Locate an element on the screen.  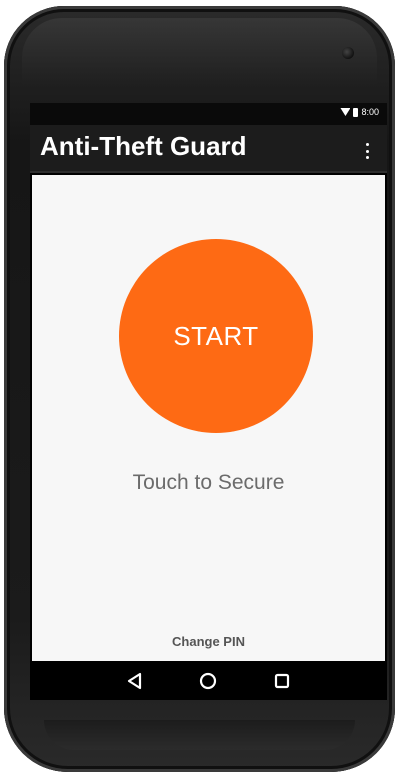
home-circle-icon is located at coordinates (208, 681).